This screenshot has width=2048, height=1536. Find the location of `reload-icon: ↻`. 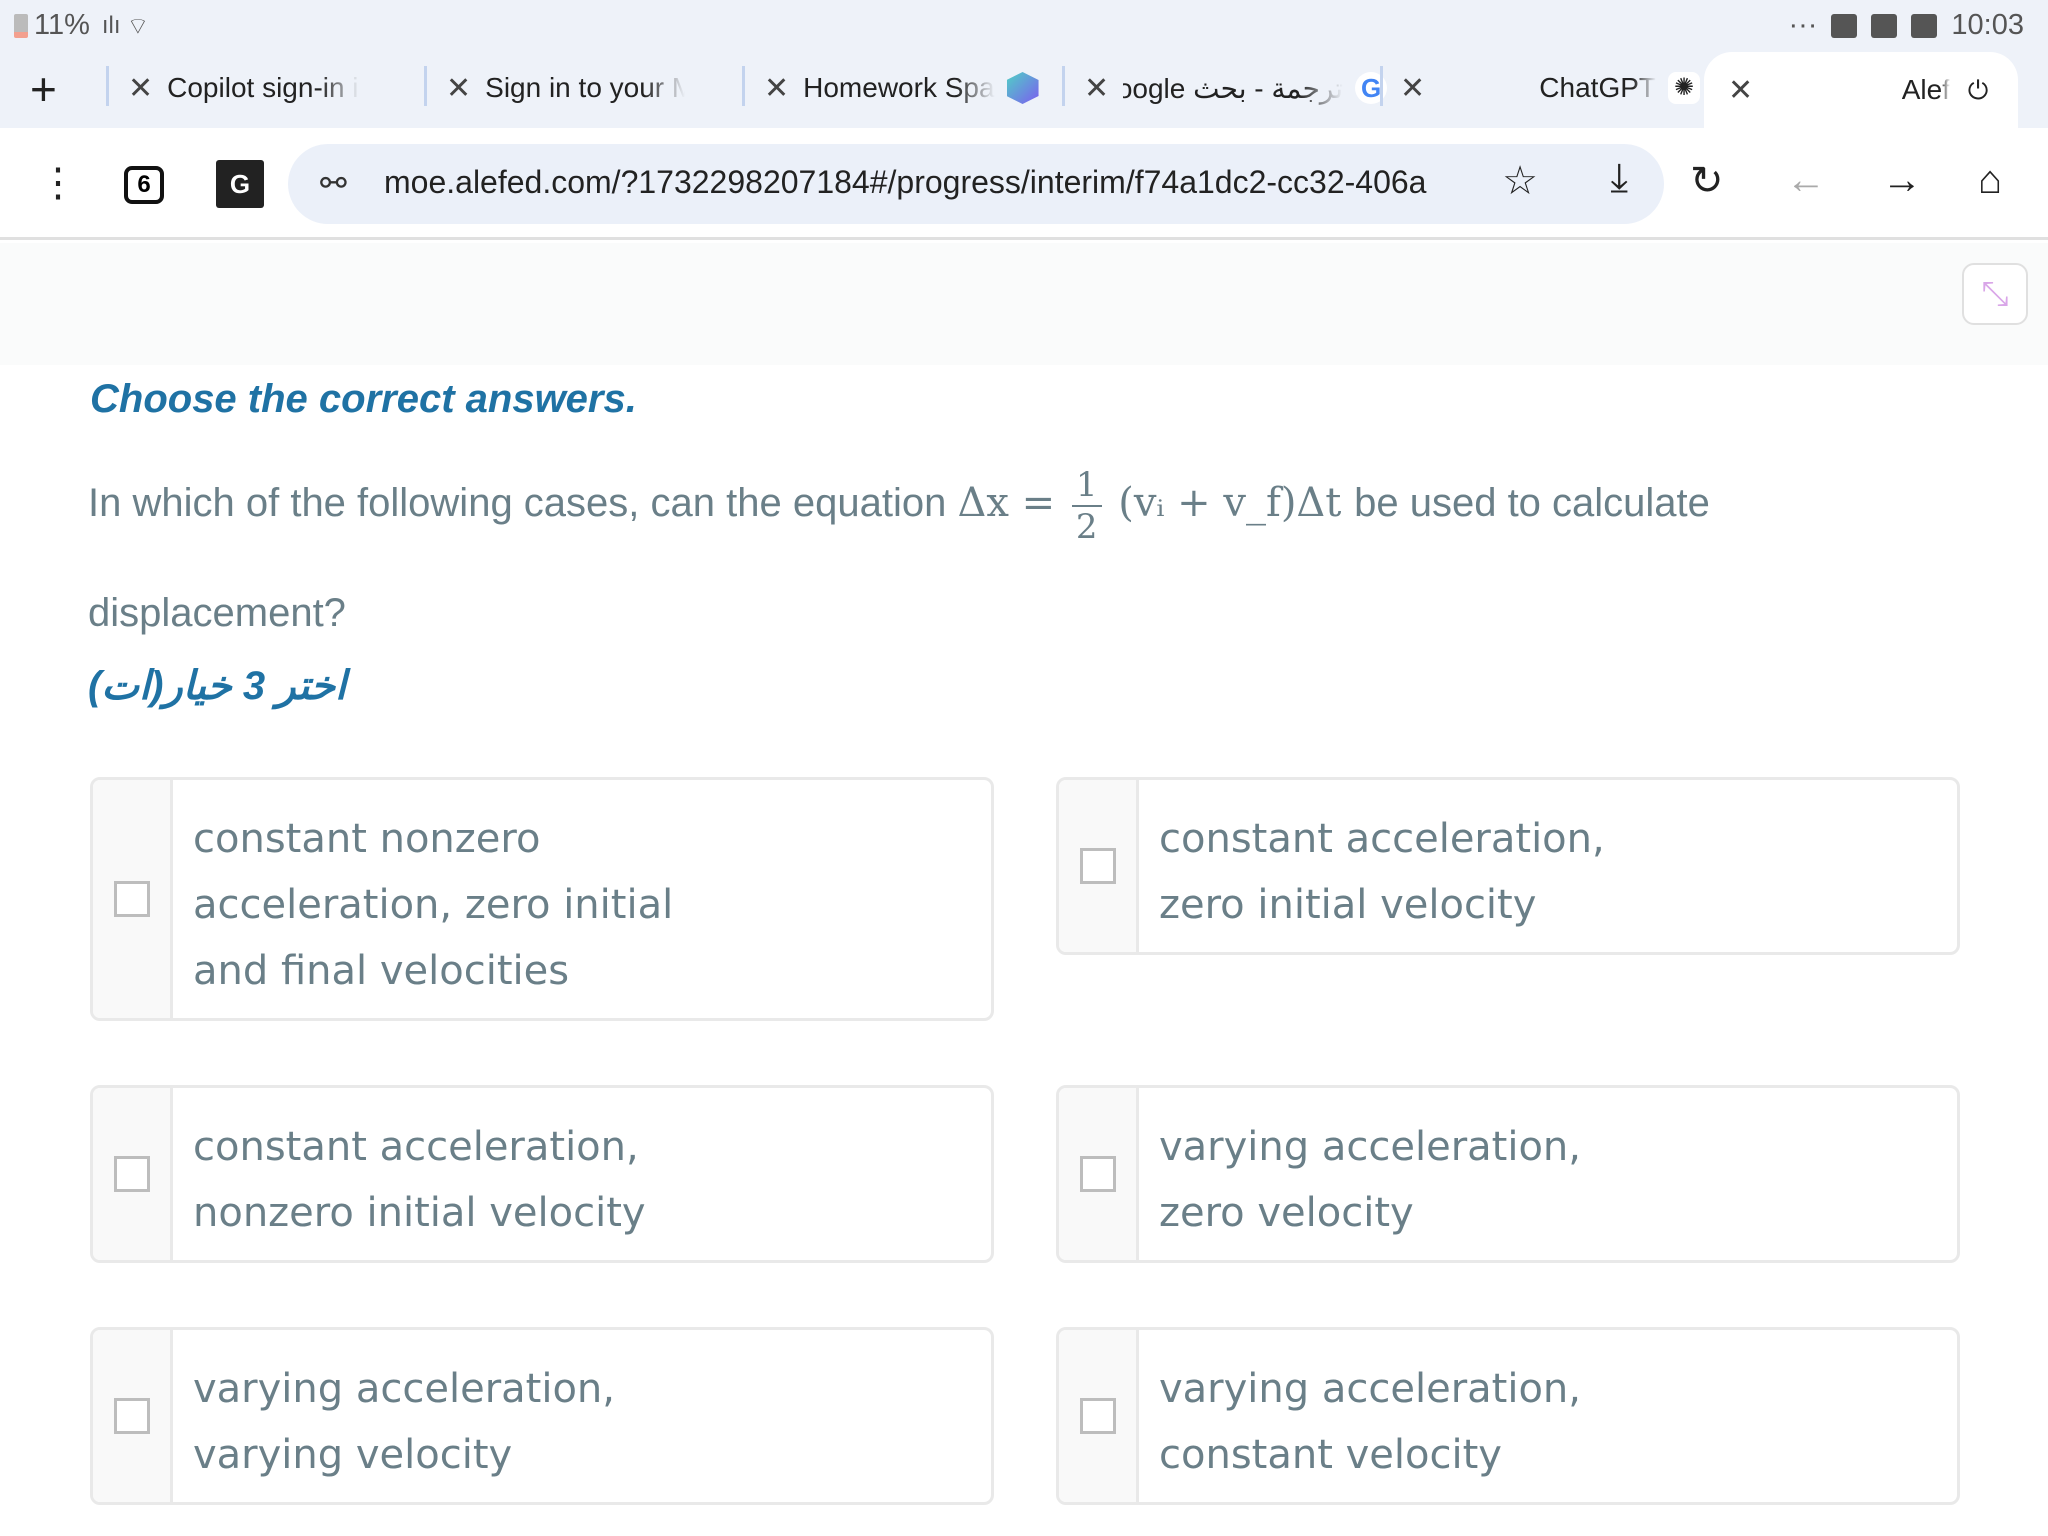

reload-icon: ↻ is located at coordinates (1707, 181).